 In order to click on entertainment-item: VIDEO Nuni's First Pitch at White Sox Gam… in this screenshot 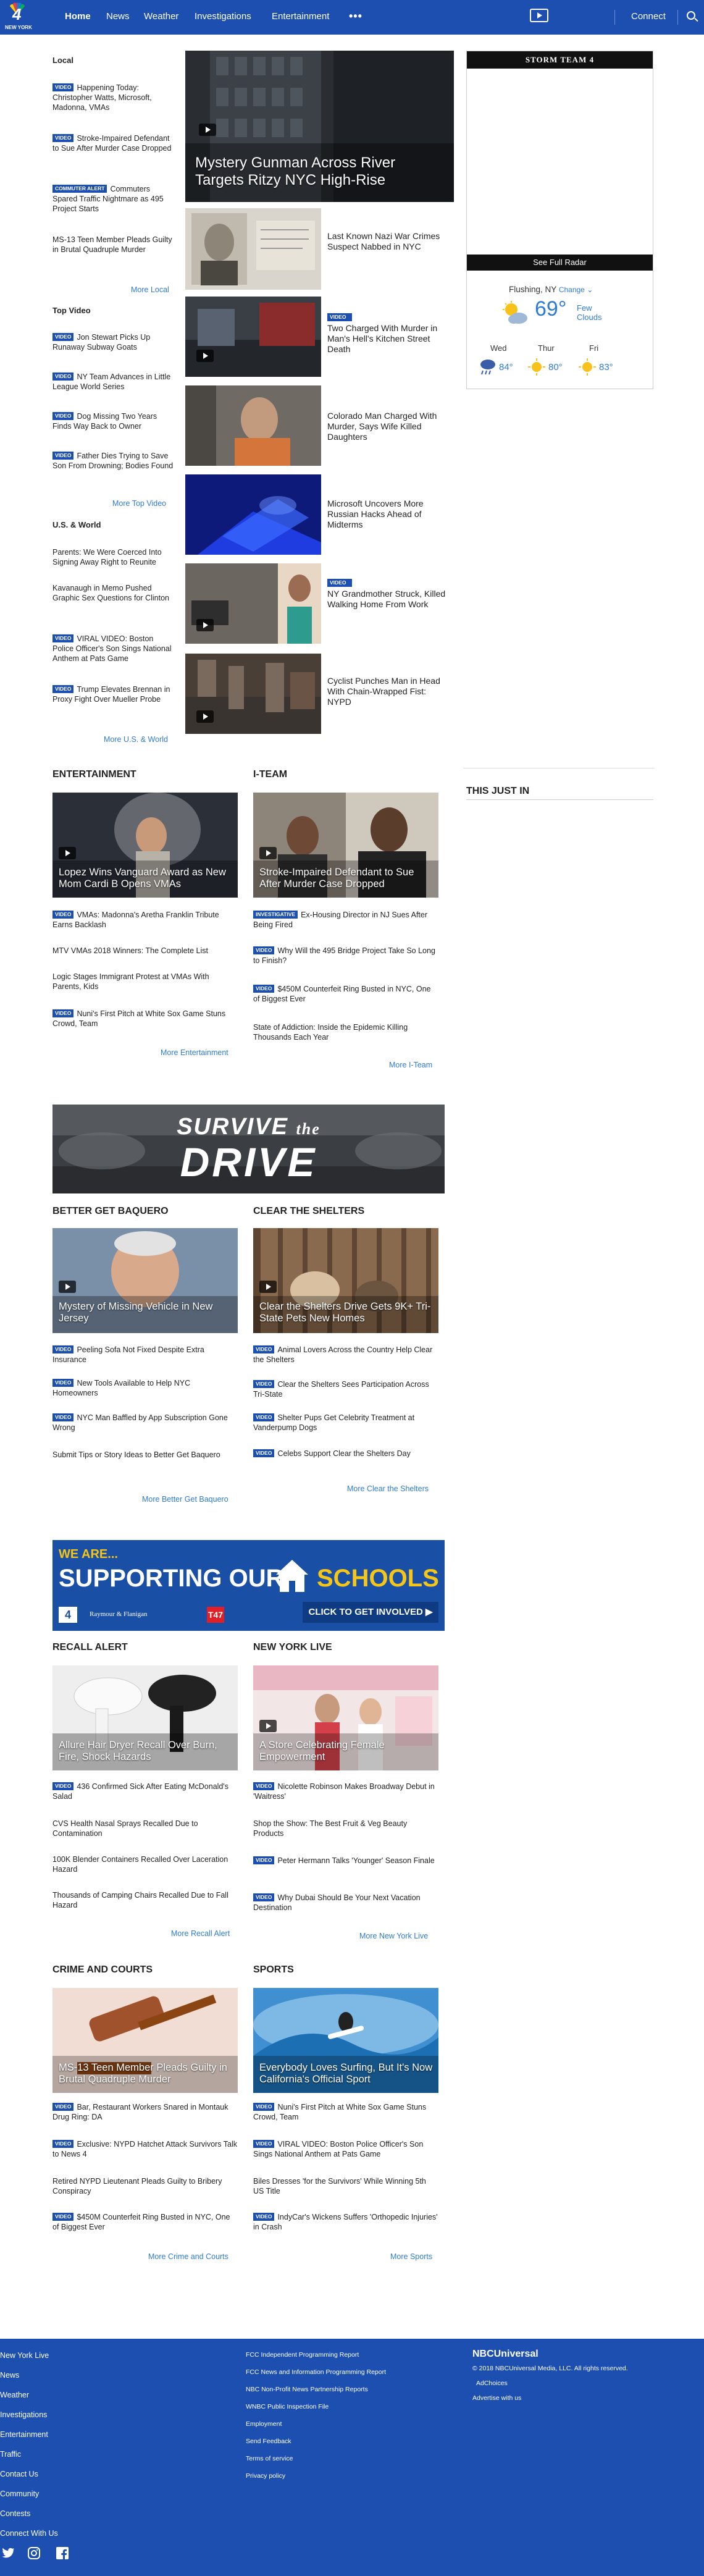, I will do `click(145, 1019)`.